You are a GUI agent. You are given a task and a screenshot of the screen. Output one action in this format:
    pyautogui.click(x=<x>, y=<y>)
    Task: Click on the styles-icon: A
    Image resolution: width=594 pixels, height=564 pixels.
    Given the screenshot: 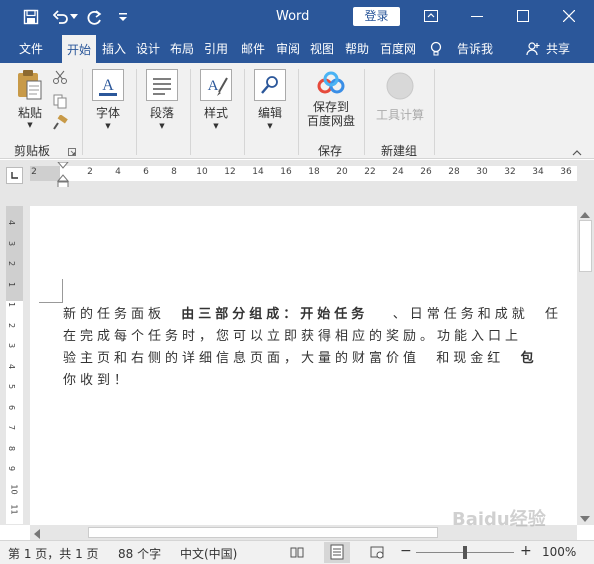 What is the action you would take?
    pyautogui.click(x=216, y=85)
    